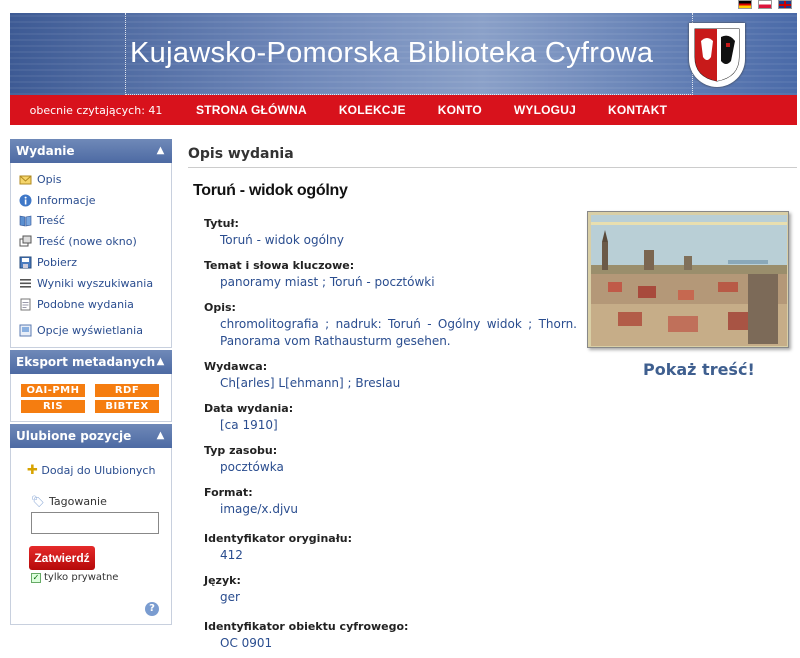 The width and height of the screenshot is (800, 658). I want to click on tagging-label: 🏷 Tagowanie, so click(98, 501).